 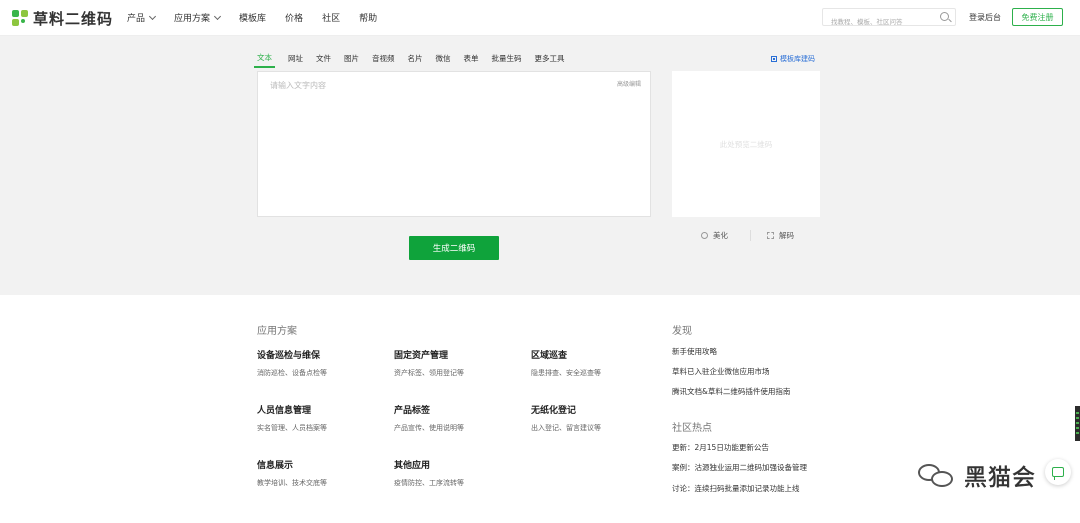 I want to click on nav-community: 社区, so click(x=331, y=17).